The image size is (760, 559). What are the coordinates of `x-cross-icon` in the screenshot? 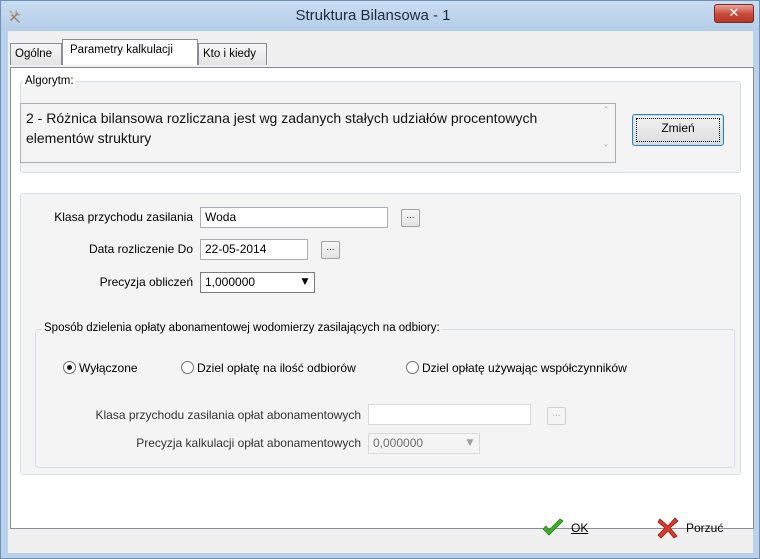 It's located at (668, 528).